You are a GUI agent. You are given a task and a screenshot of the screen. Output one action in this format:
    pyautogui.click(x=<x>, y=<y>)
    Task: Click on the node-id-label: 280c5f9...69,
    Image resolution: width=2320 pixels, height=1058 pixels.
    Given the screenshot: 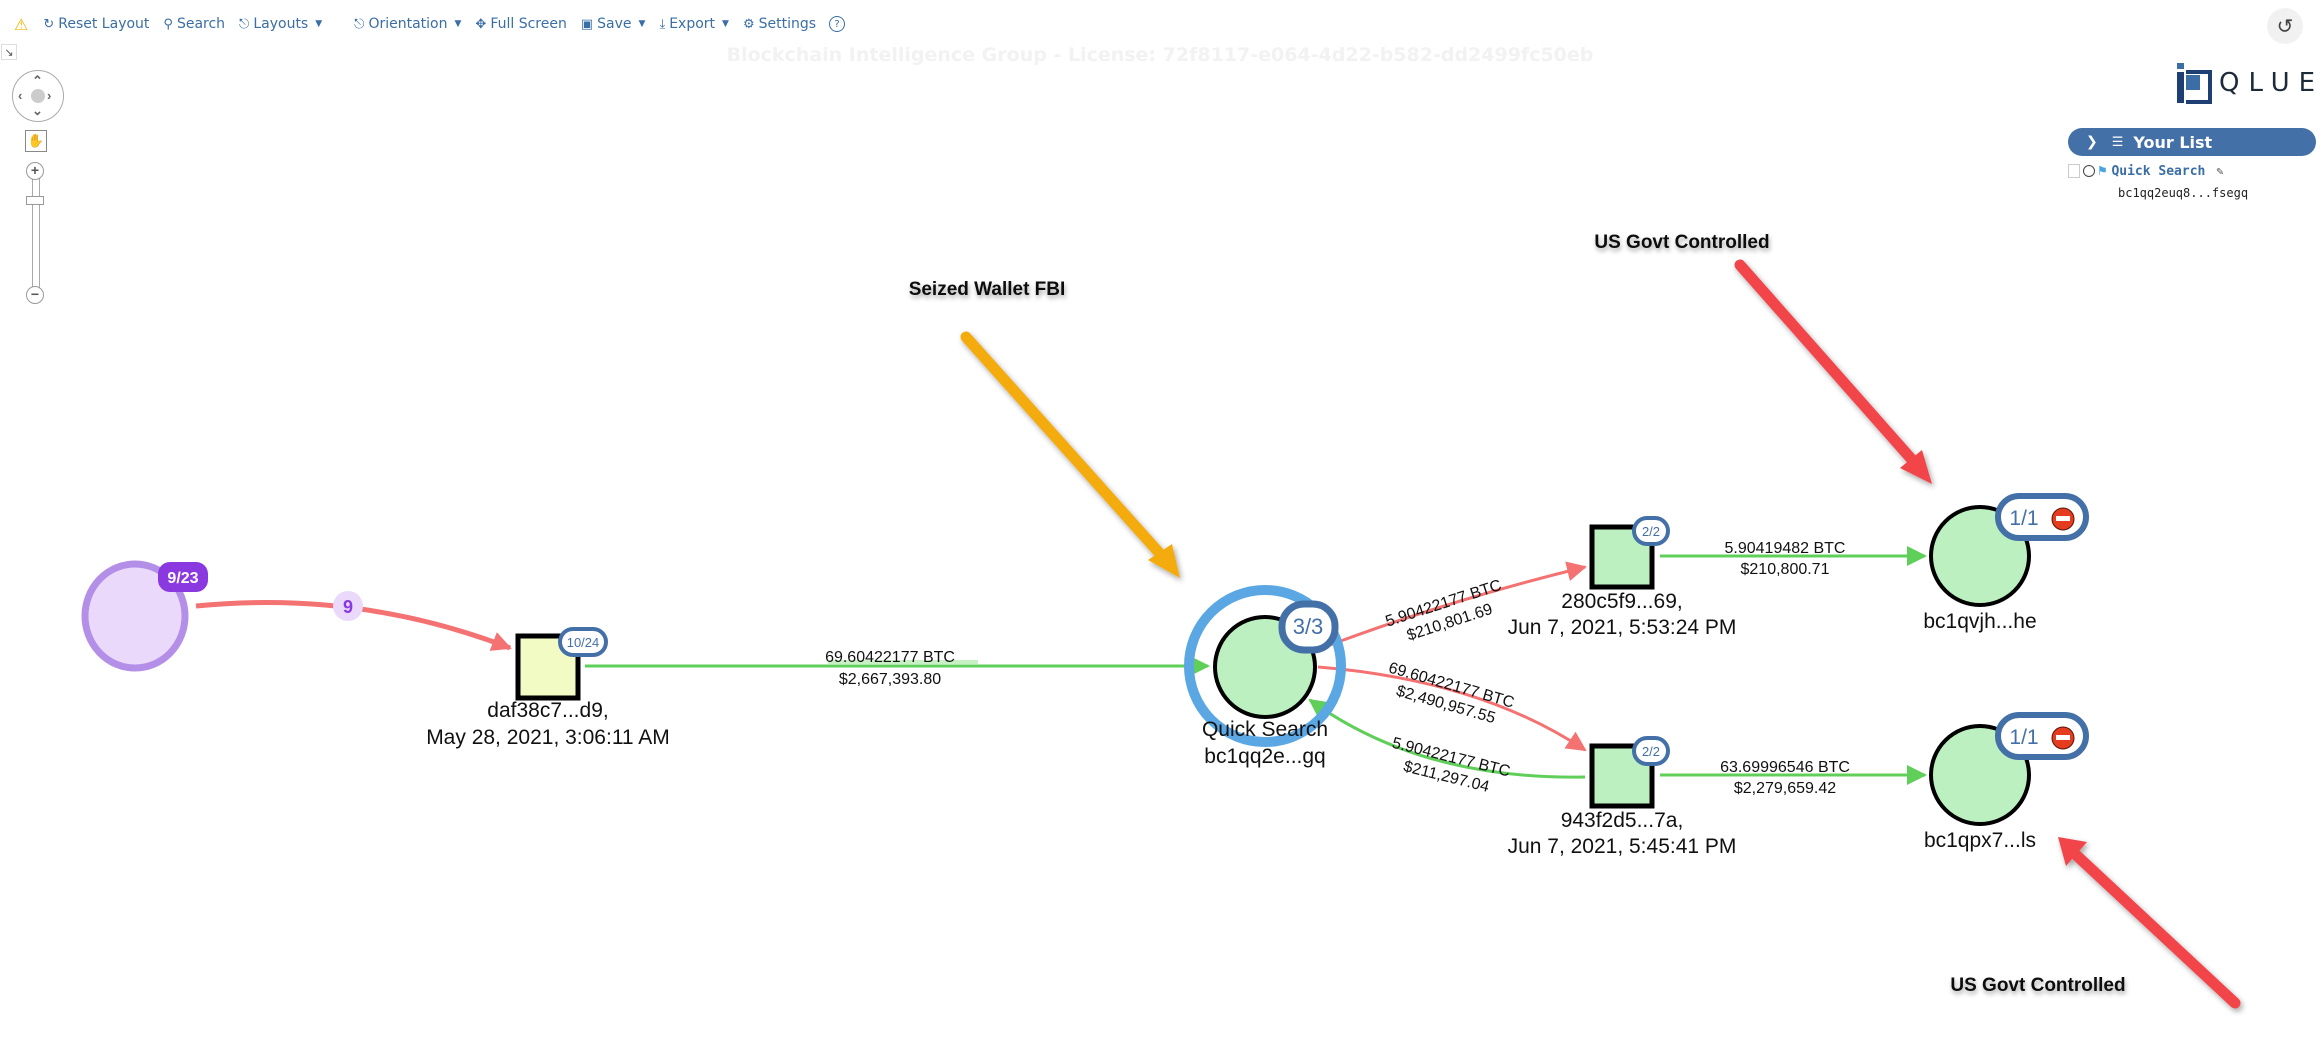 What is the action you would take?
    pyautogui.click(x=1621, y=601)
    